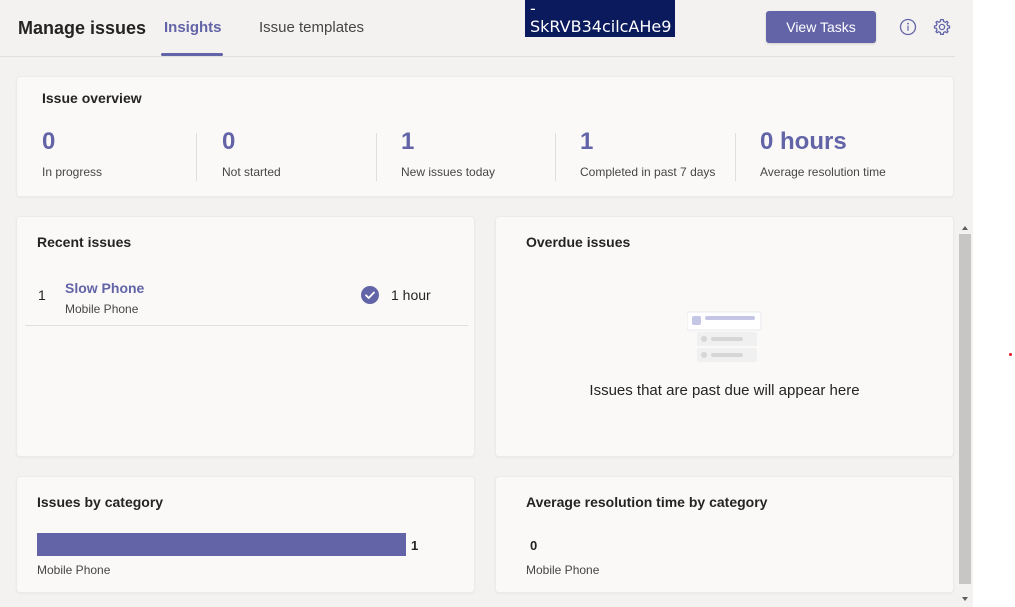  Describe the element at coordinates (908, 27) in the screenshot. I see `info-icon` at that location.